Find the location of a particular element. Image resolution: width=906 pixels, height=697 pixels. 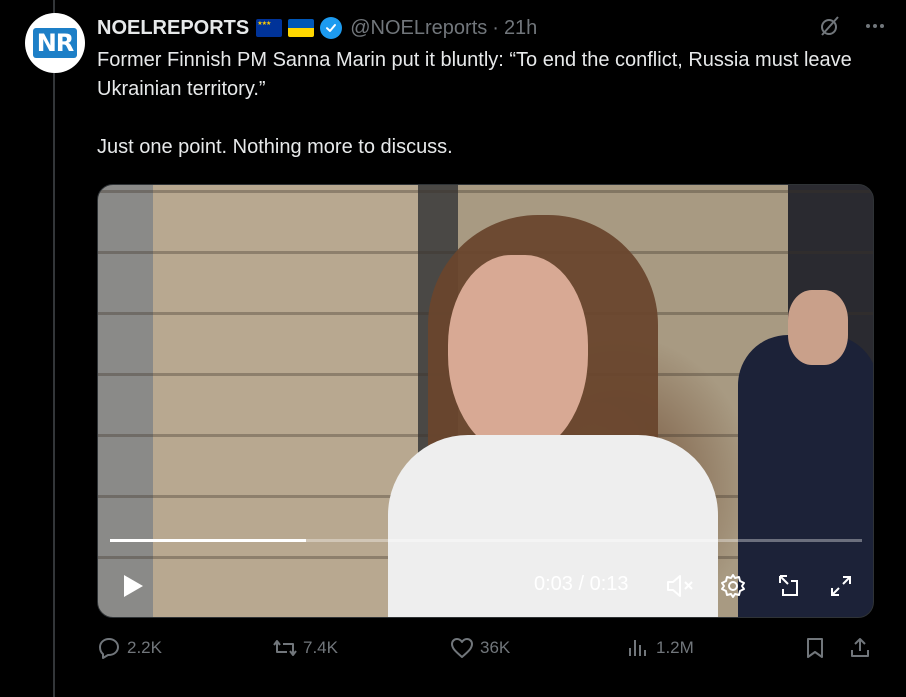

like-count: 36K is located at coordinates (495, 647).